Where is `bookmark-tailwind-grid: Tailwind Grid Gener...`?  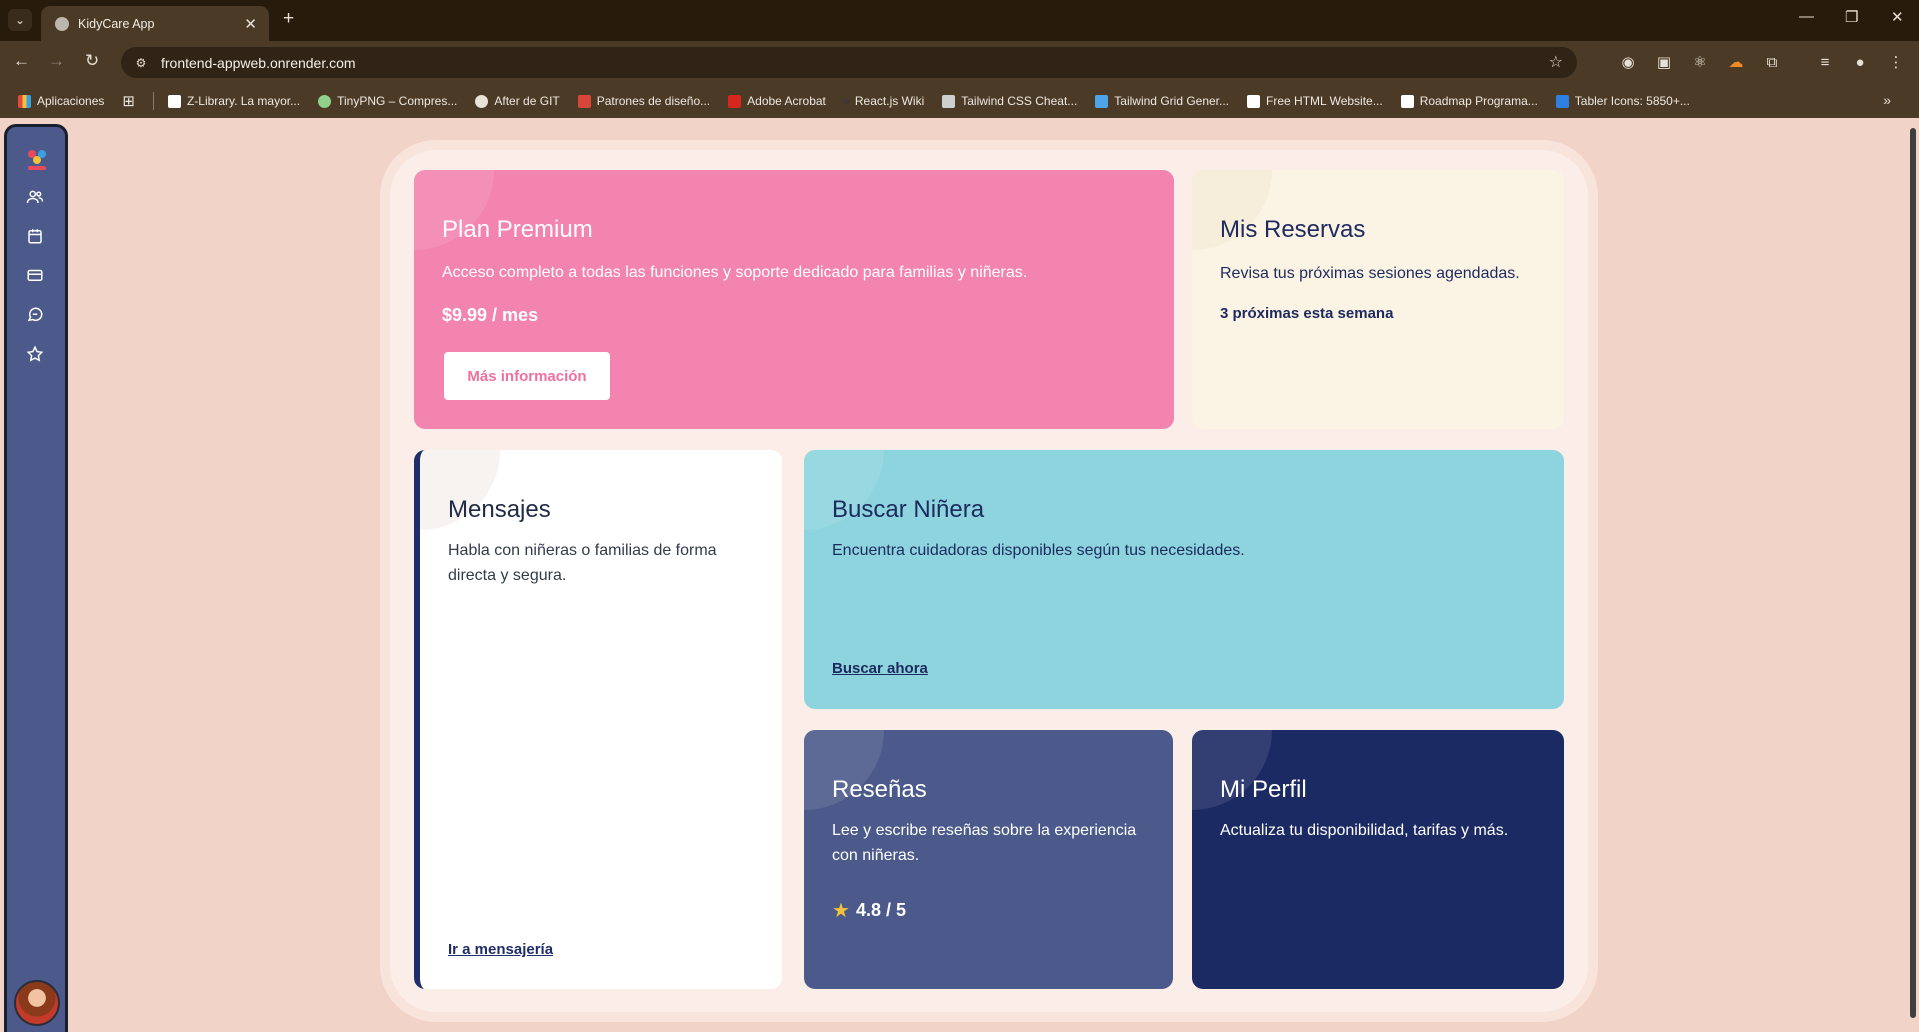 bookmark-tailwind-grid: Tailwind Grid Gener... is located at coordinates (1162, 101).